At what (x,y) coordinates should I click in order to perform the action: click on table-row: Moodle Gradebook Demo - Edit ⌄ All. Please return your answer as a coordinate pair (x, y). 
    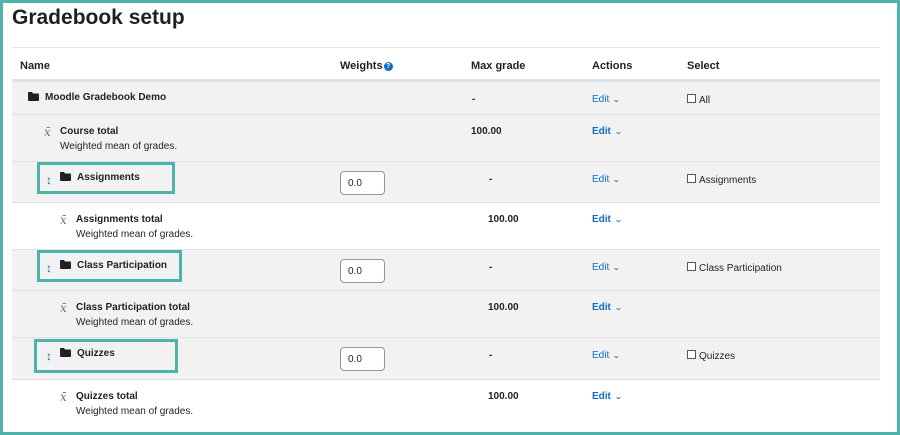
    Looking at the image, I should click on (446, 98).